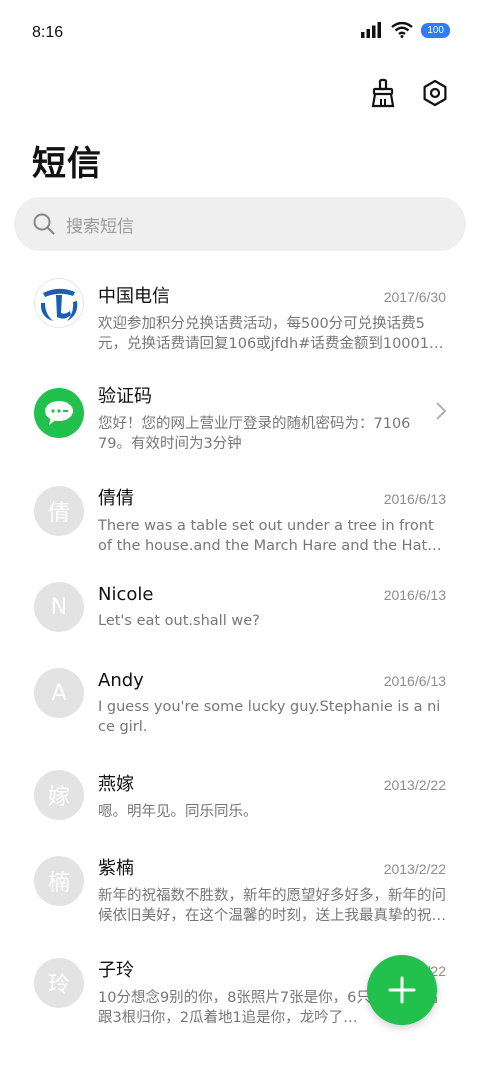  I want to click on plus-icon, so click(402, 990).